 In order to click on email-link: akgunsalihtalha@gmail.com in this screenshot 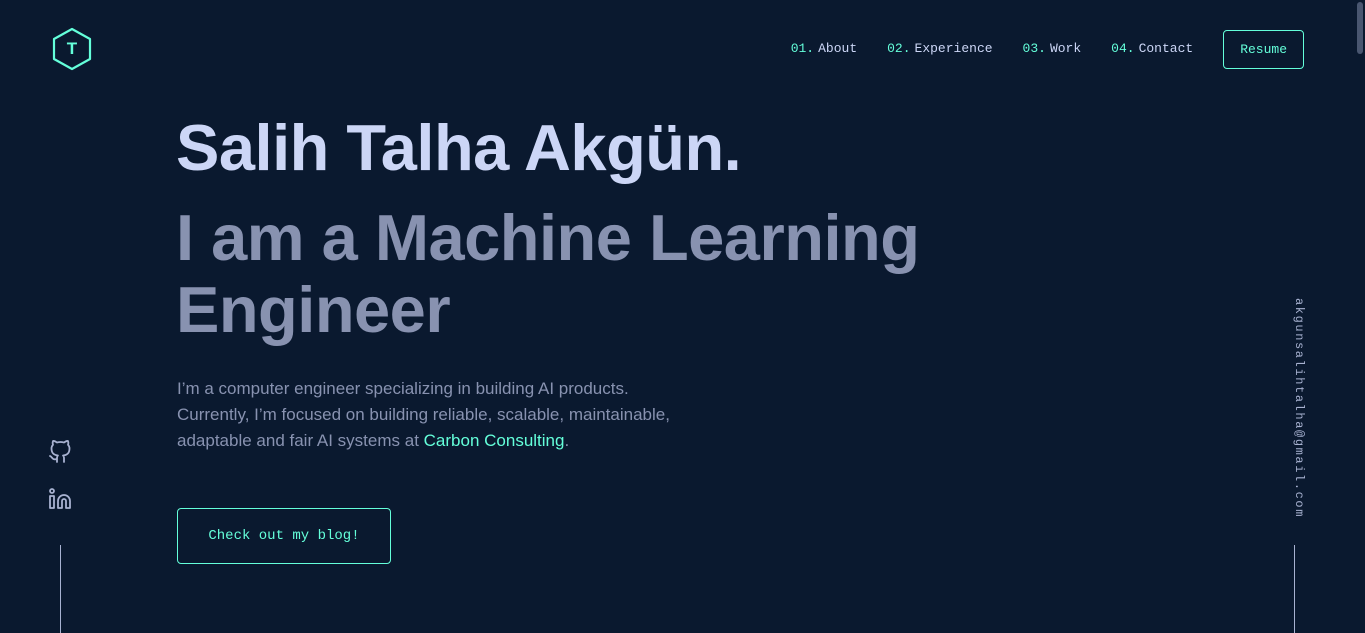, I will do `click(1294, 408)`.